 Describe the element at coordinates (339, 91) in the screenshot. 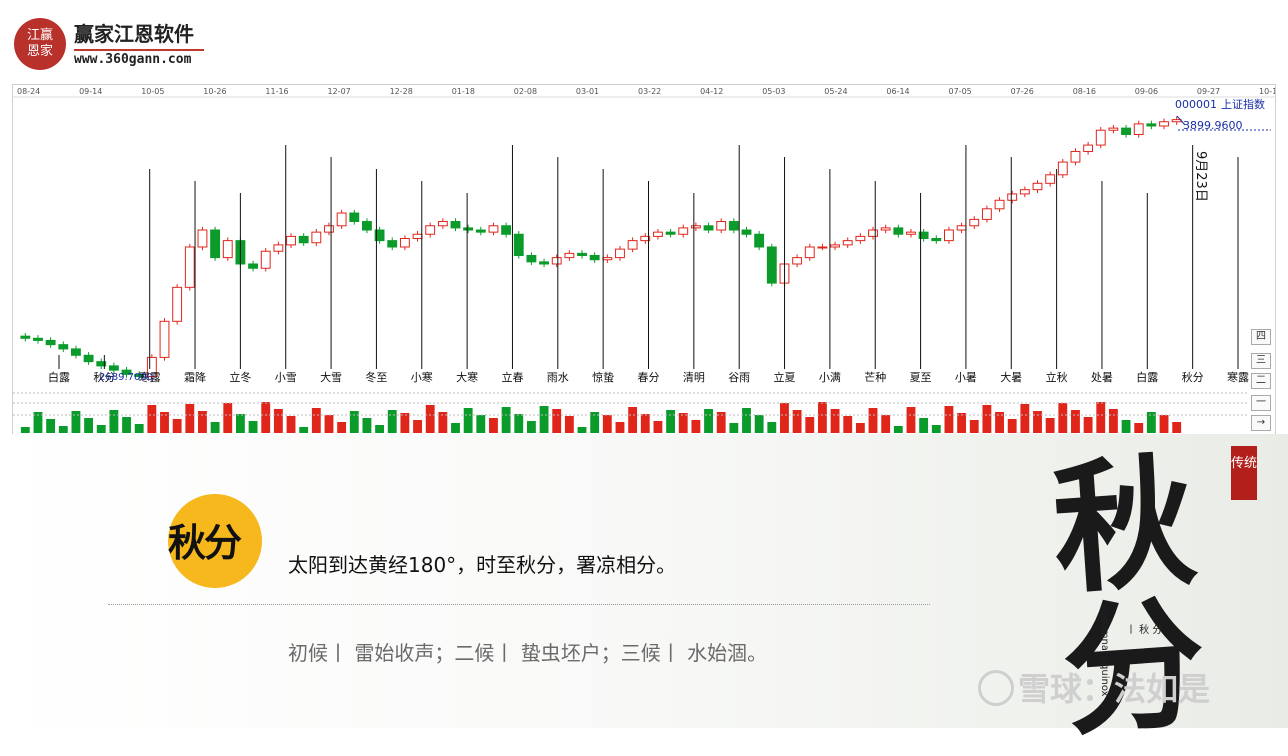

I see `date-tick: 12-07` at that location.